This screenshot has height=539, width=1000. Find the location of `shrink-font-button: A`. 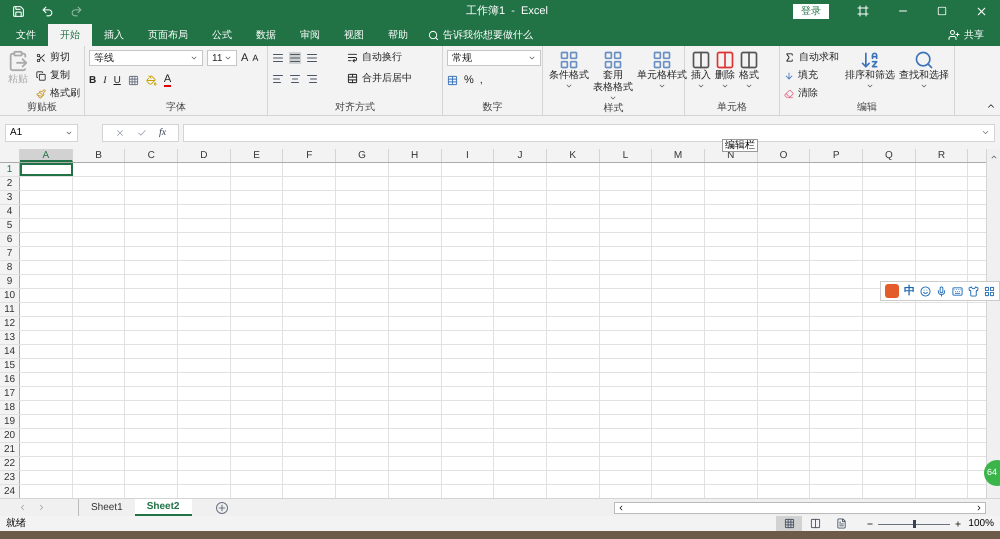

shrink-font-button: A is located at coordinates (255, 58).